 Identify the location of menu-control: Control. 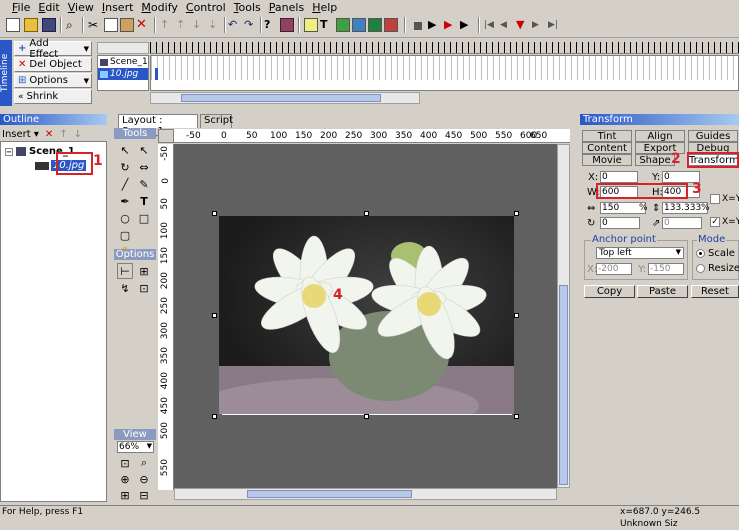
(206, 7).